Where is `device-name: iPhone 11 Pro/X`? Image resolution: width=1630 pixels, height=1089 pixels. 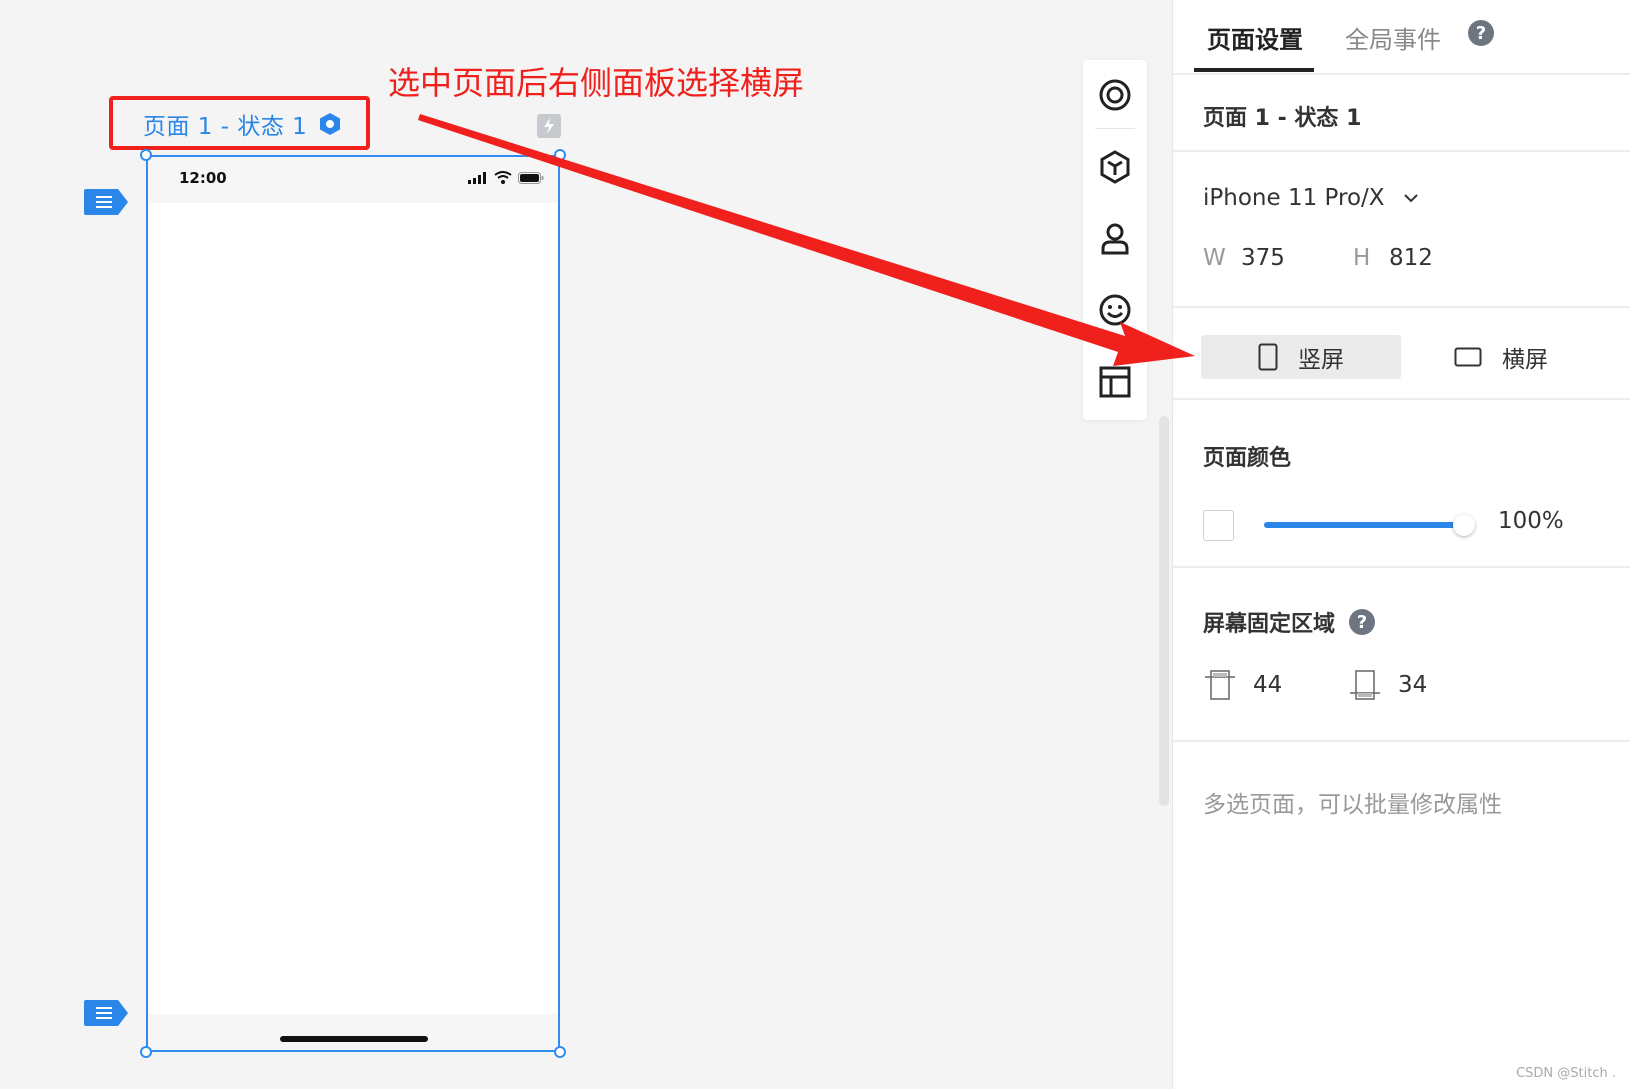
device-name: iPhone 11 Pro/X is located at coordinates (1294, 198).